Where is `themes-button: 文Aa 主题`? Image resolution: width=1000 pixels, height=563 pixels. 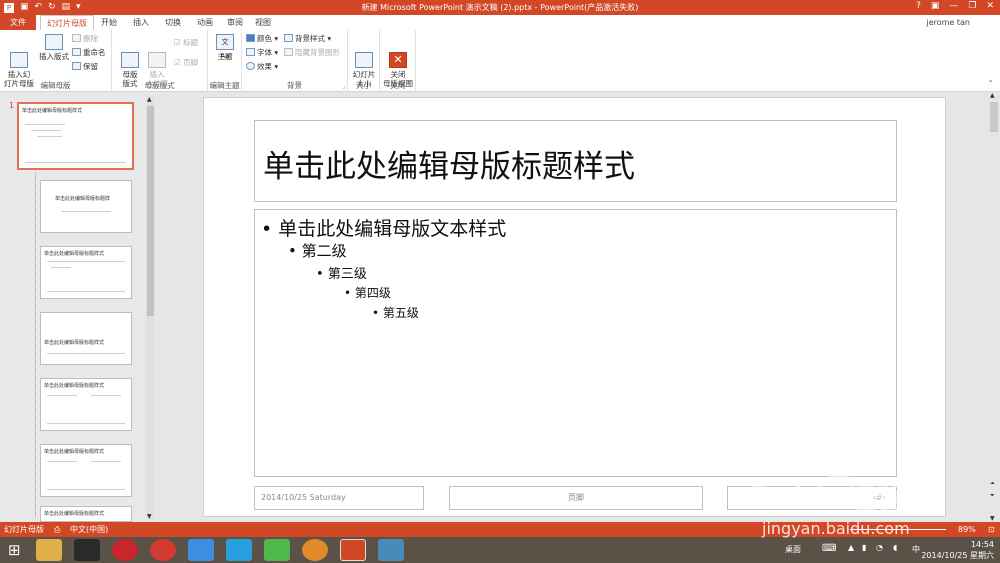 themes-button: 文Aa 主题 is located at coordinates (225, 47).